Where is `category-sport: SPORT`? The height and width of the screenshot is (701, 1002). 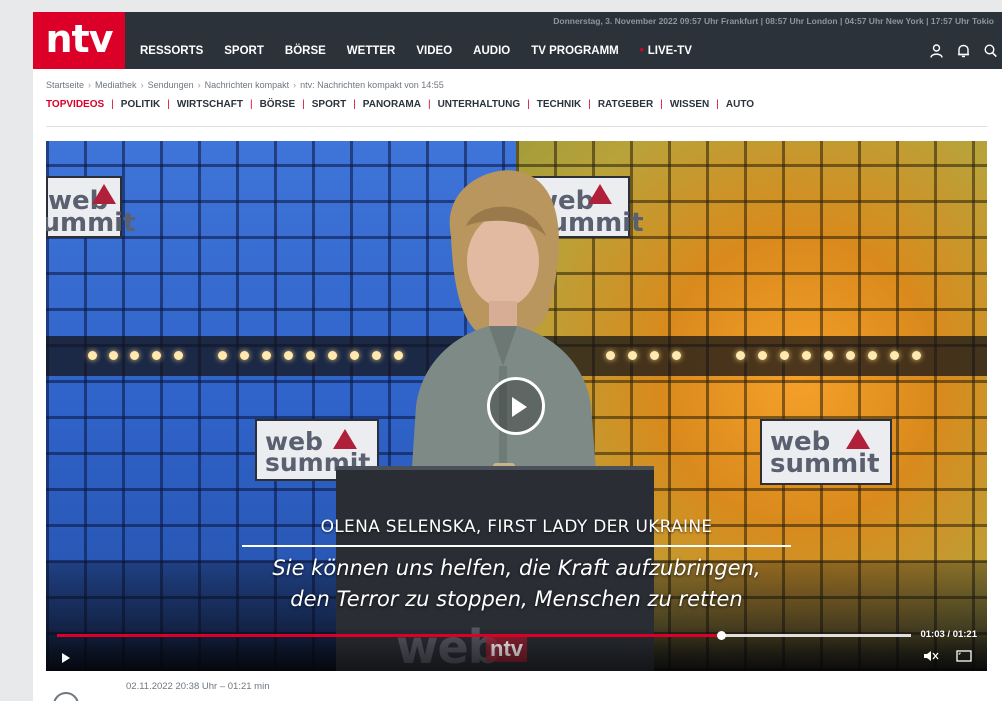 category-sport: SPORT is located at coordinates (329, 104).